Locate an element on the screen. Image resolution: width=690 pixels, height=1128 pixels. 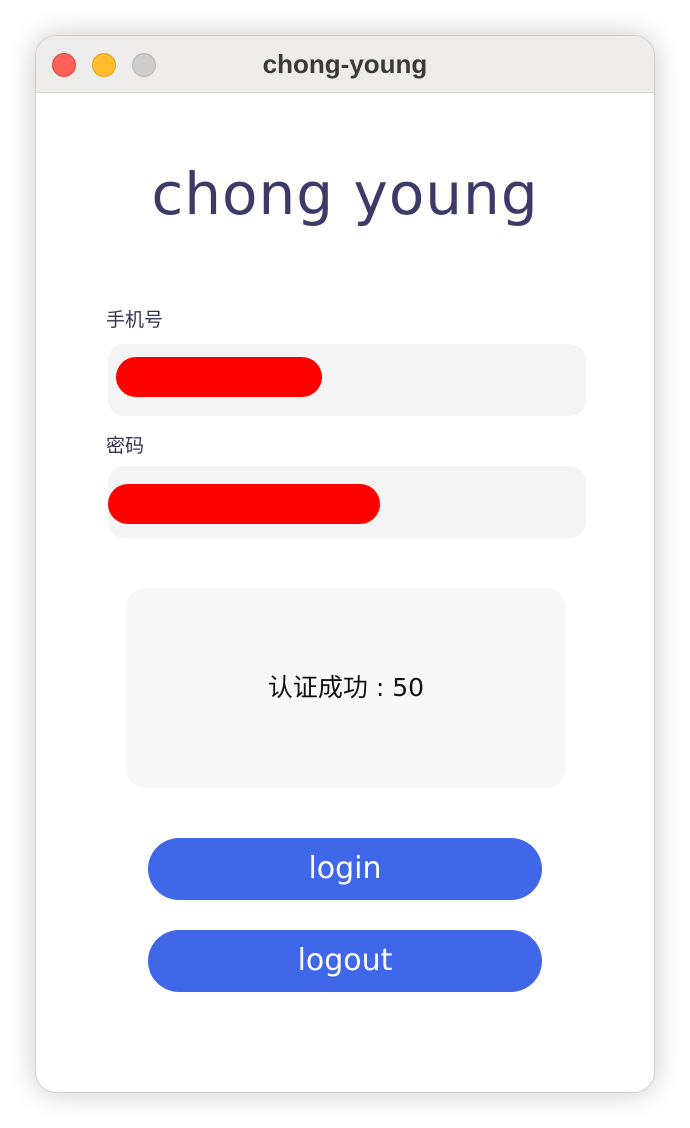
window-title: chong-young is located at coordinates (345, 64).